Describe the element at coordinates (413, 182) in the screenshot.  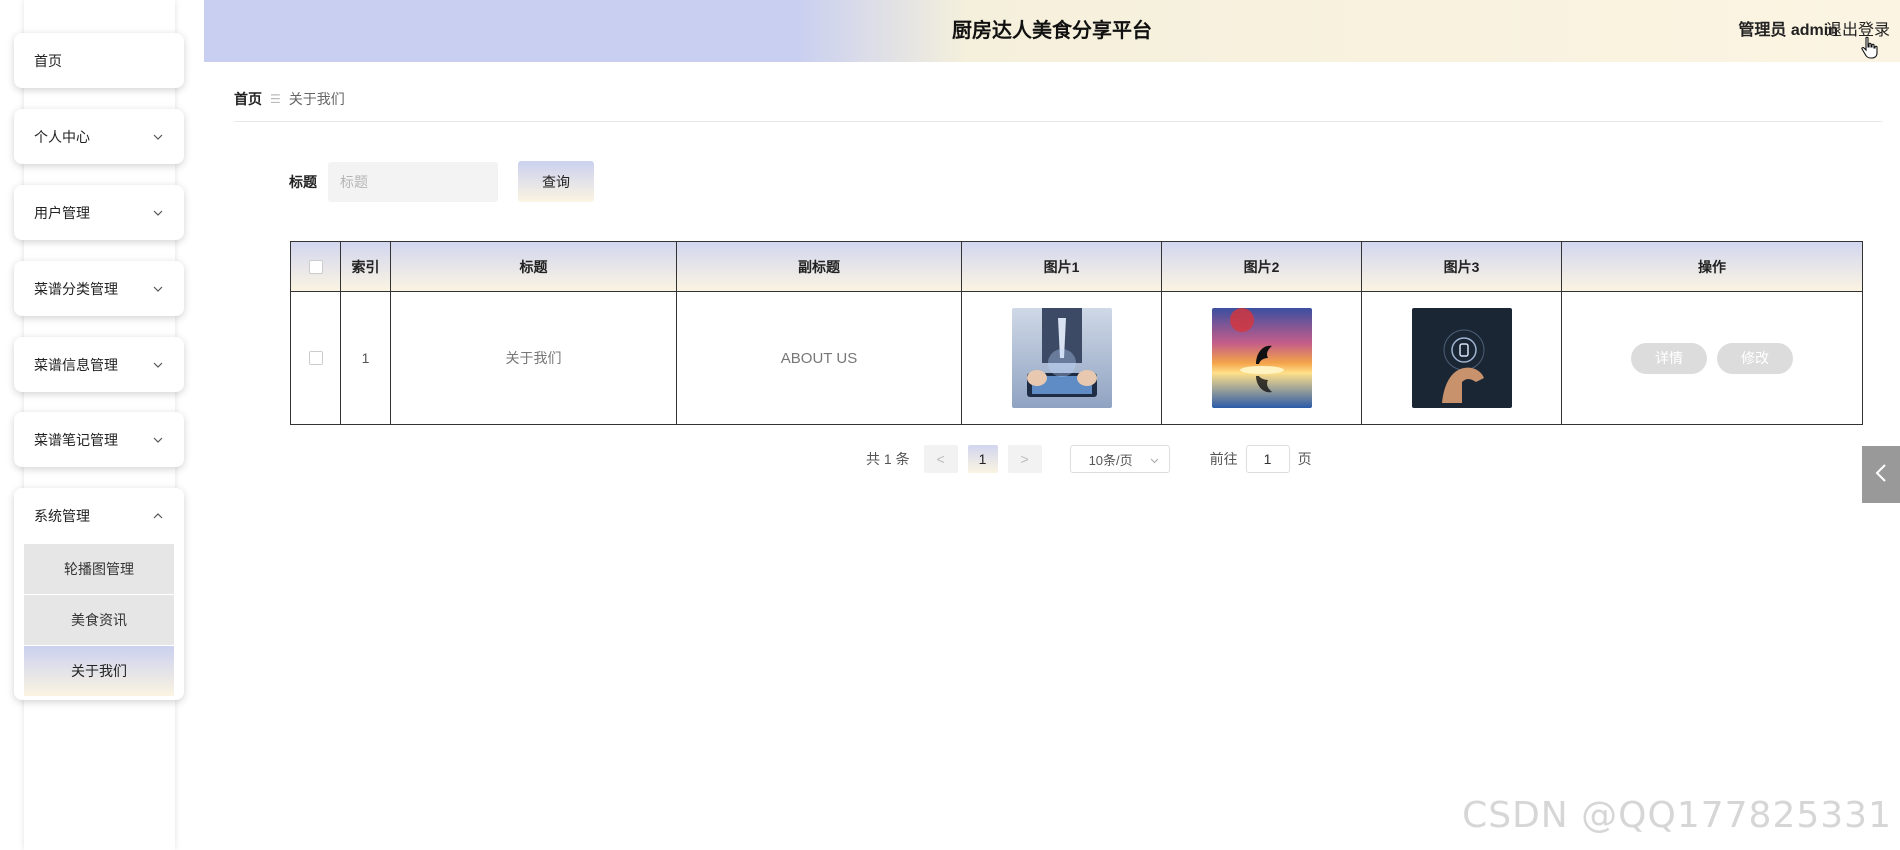
I see `title-search-input` at that location.